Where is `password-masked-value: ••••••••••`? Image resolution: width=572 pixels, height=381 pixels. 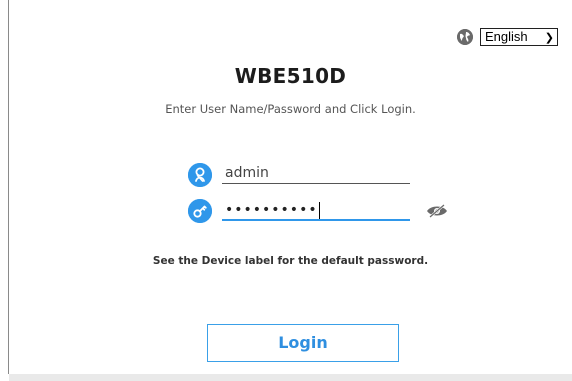 password-masked-value: •••••••••• is located at coordinates (271, 210).